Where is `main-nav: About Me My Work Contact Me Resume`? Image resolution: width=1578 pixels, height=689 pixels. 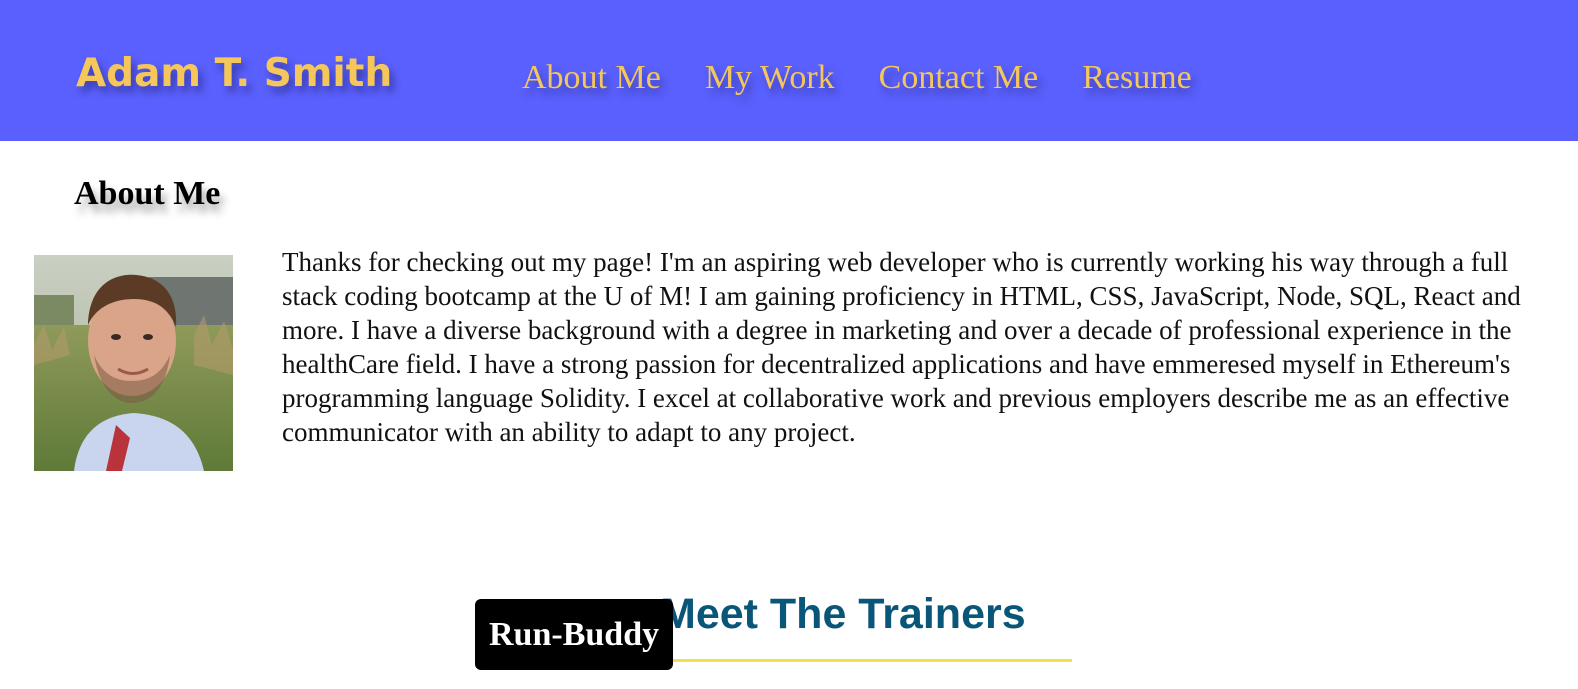
main-nav: About Me My Work Contact Me Resume is located at coordinates (857, 78).